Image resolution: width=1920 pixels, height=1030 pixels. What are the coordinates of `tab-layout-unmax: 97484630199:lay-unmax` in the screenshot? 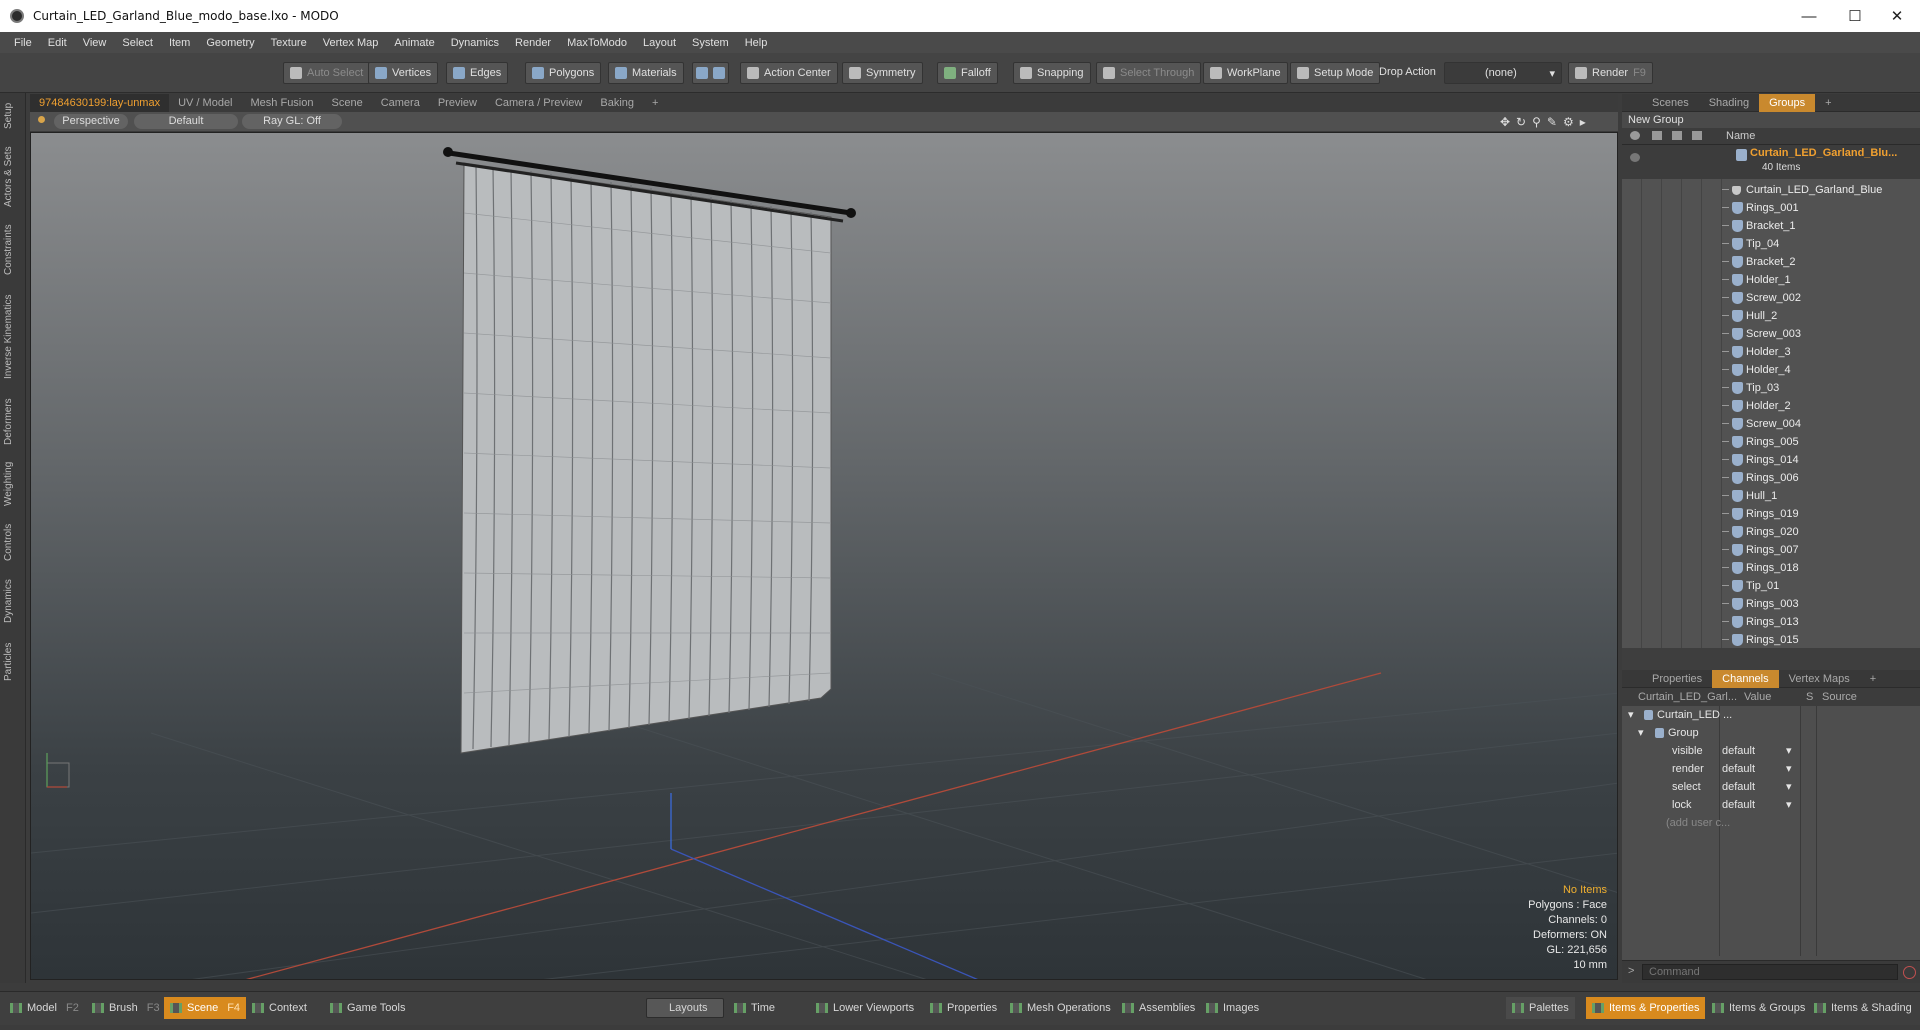 It's located at (100, 103).